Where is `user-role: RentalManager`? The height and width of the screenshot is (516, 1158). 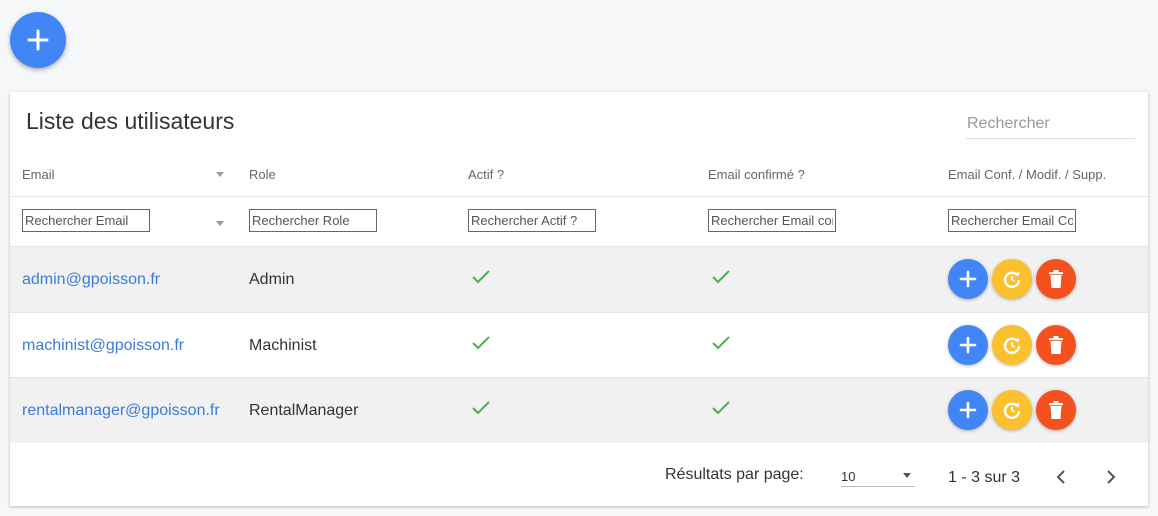 user-role: RentalManager is located at coordinates (304, 410).